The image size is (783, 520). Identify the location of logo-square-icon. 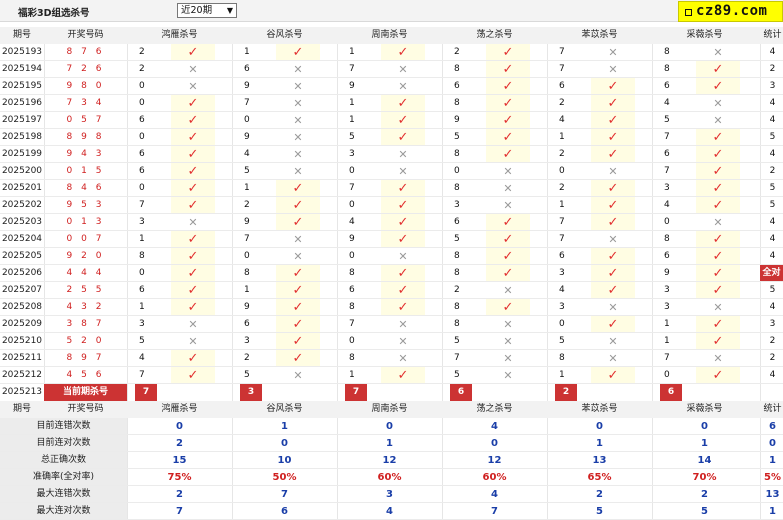
(688, 12).